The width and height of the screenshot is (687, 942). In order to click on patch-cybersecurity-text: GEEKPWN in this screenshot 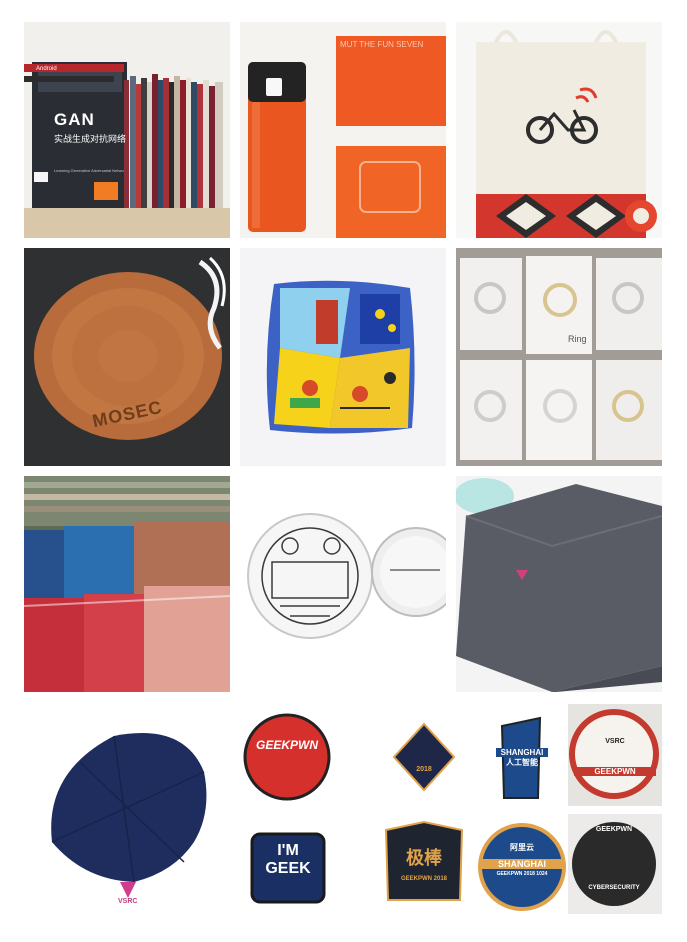, I will do `click(614, 829)`.